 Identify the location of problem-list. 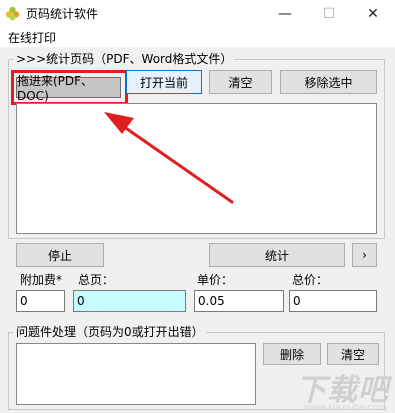
(136, 374).